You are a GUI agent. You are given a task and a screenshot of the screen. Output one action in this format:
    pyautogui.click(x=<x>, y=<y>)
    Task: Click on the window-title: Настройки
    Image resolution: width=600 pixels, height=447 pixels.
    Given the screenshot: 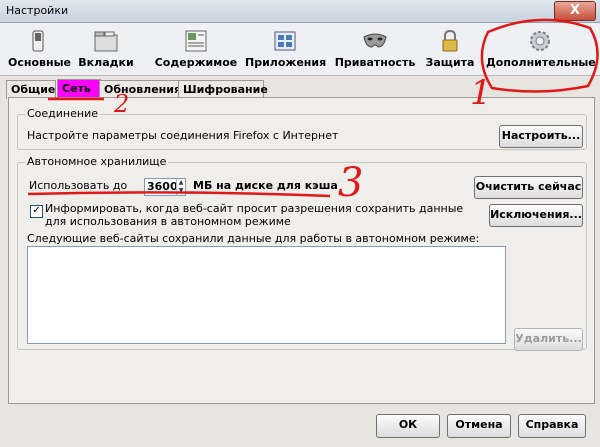 What is the action you would take?
    pyautogui.click(x=37, y=10)
    